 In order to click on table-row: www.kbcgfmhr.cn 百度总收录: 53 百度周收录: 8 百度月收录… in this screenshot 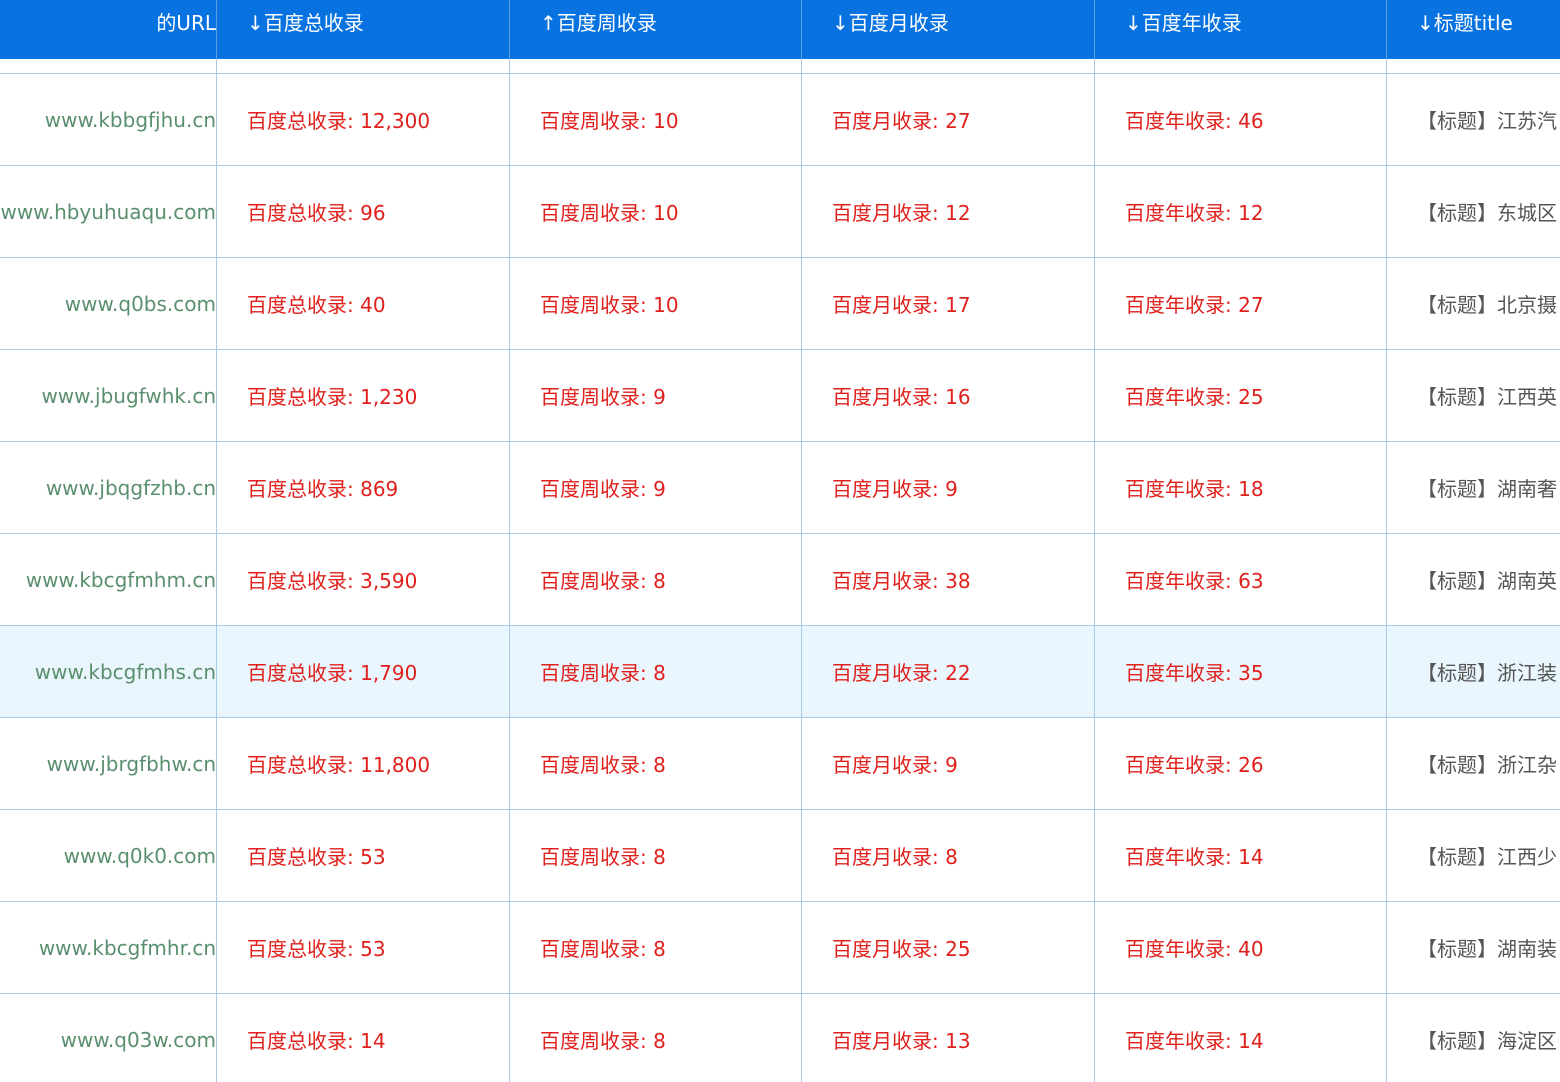, I will do `click(780, 947)`.